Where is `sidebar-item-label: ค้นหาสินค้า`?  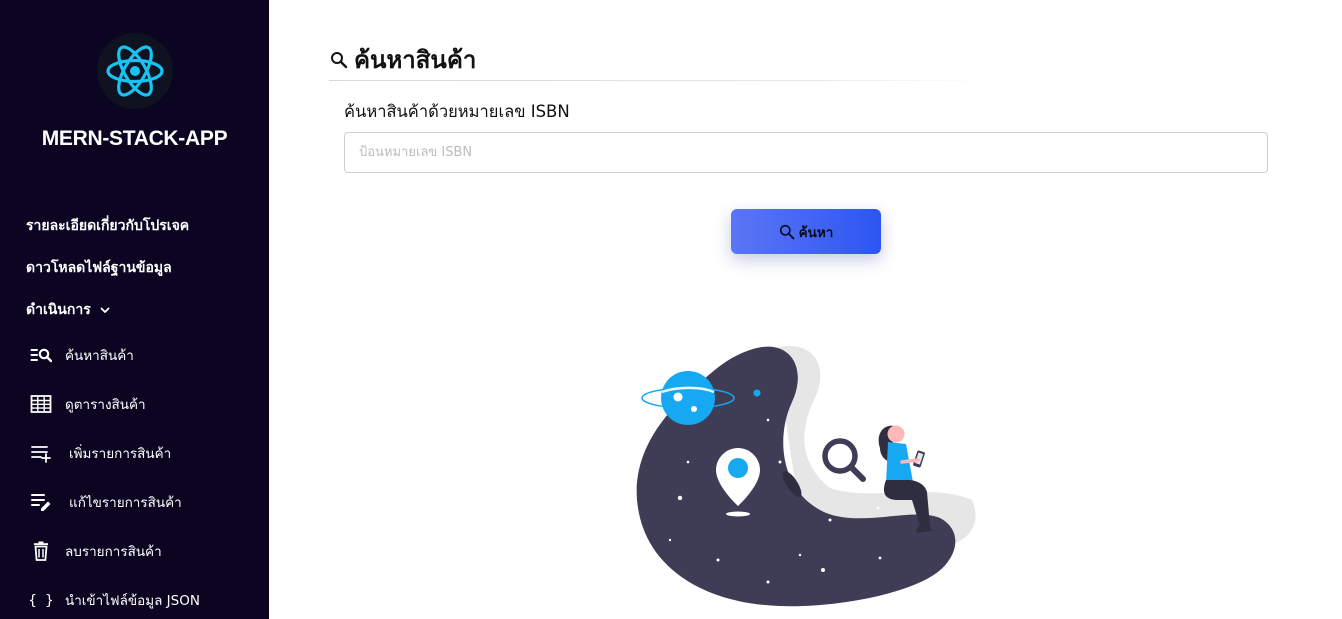 sidebar-item-label: ค้นหาสินค้า is located at coordinates (99, 356).